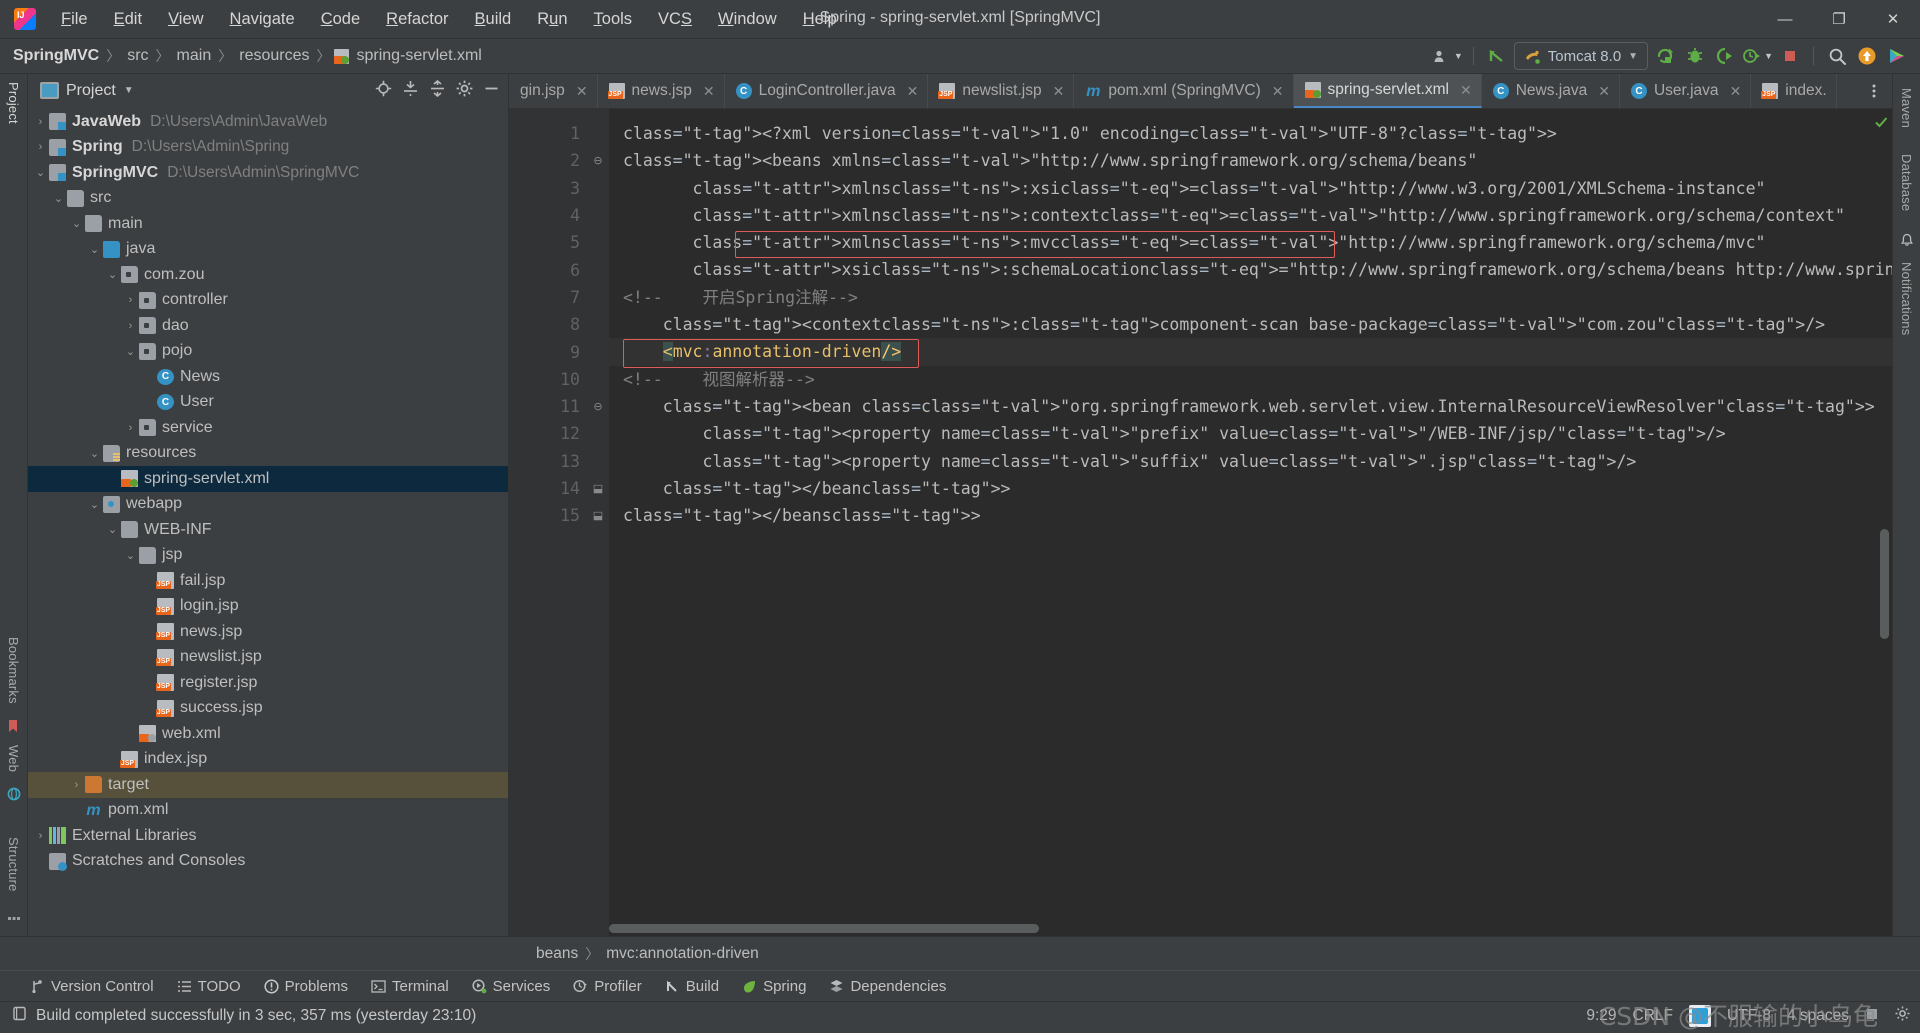 The height and width of the screenshot is (1033, 1920). Describe the element at coordinates (56, 56) in the screenshot. I see `breadcrumb-item-project: SpringMVC` at that location.